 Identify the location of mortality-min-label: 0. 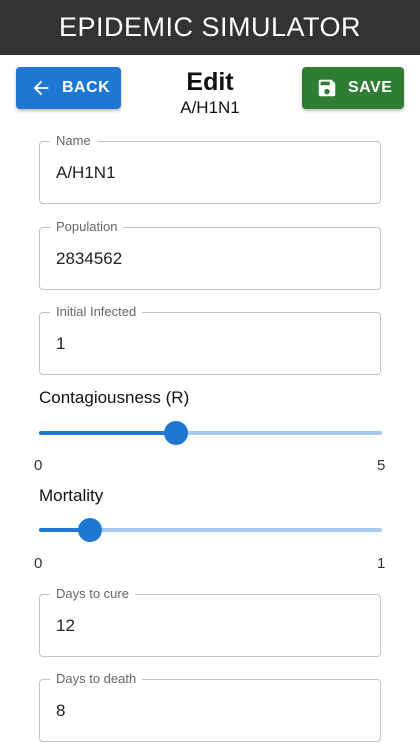
(38, 563).